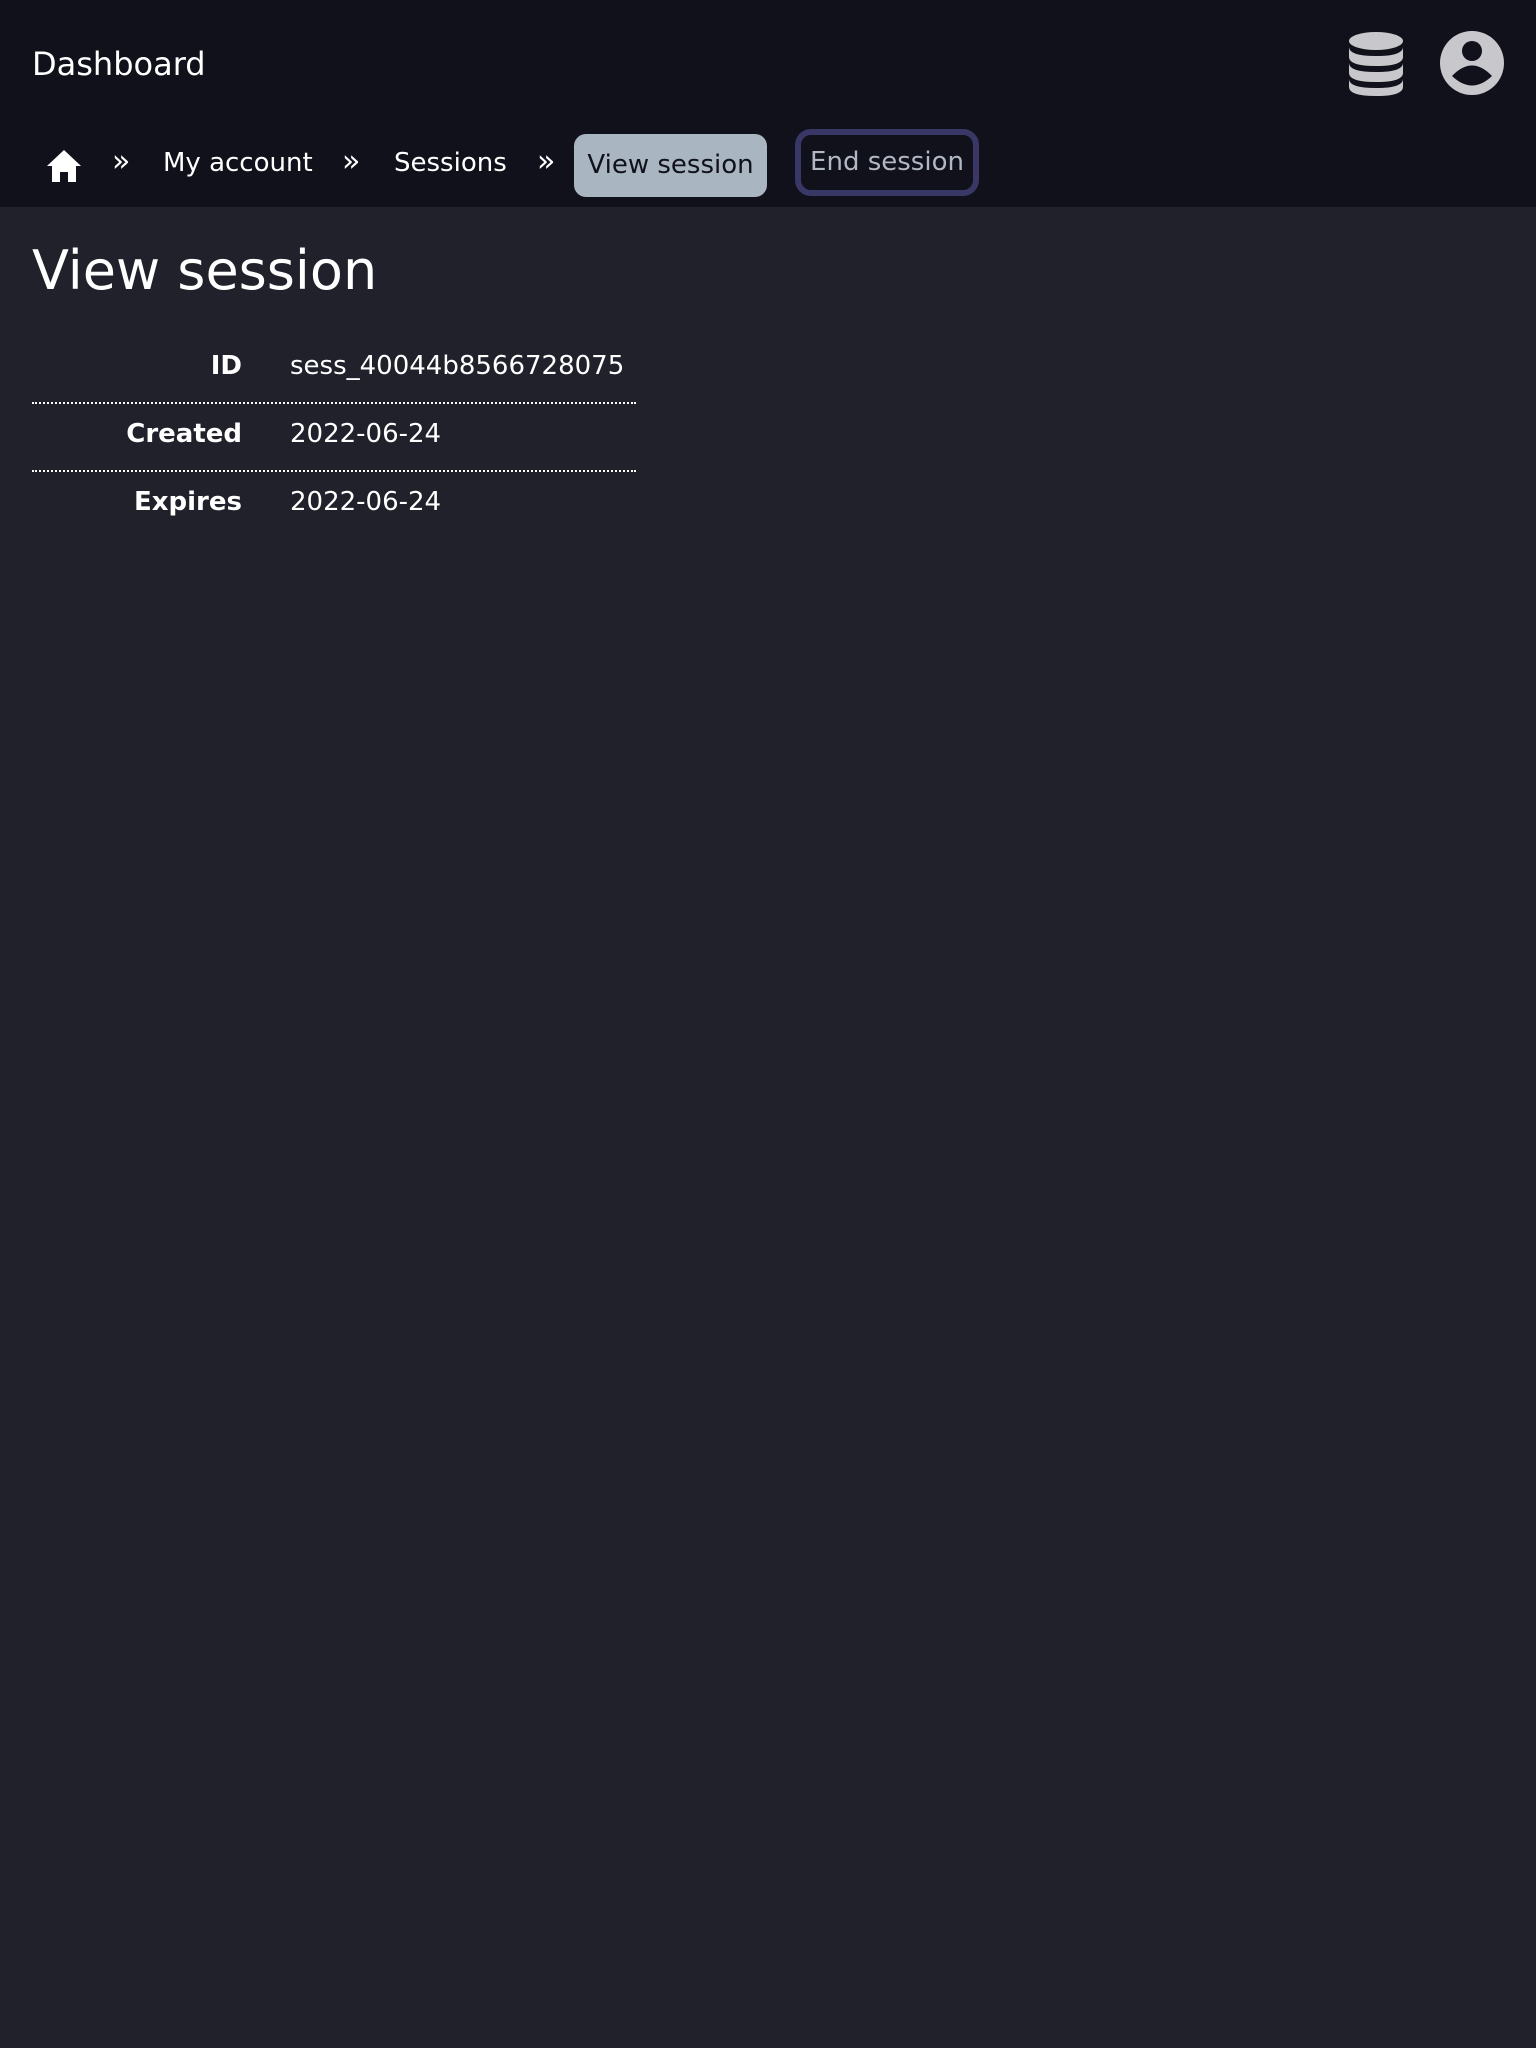 Image resolution: width=1536 pixels, height=2048 pixels. I want to click on home-icon, so click(64, 166).